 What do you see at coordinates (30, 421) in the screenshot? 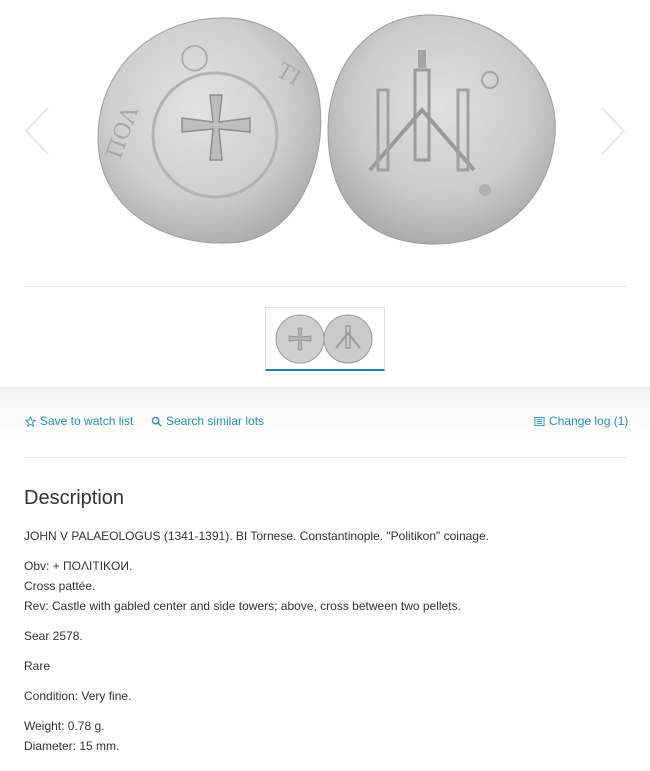
I see `star-outline-icon` at bounding box center [30, 421].